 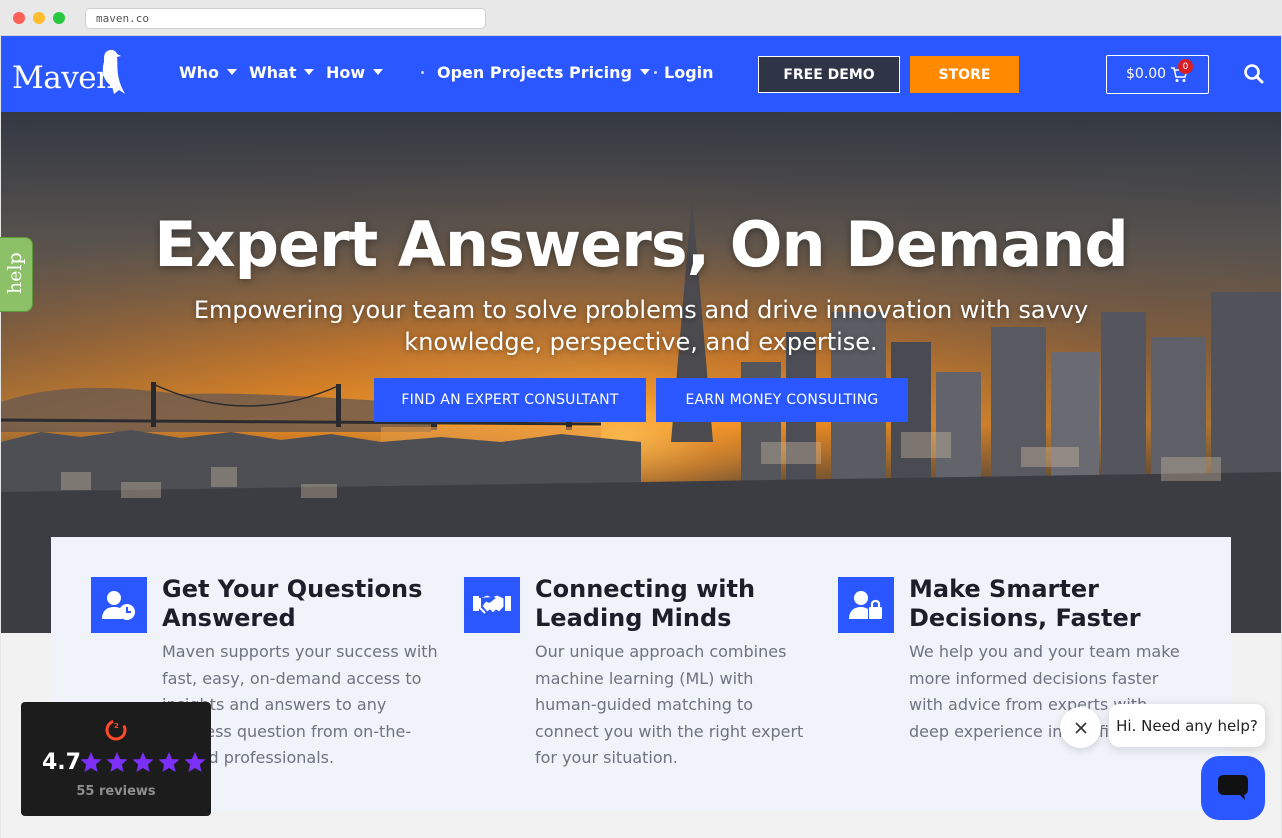 I want to click on close-icon, so click(x=1080, y=727).